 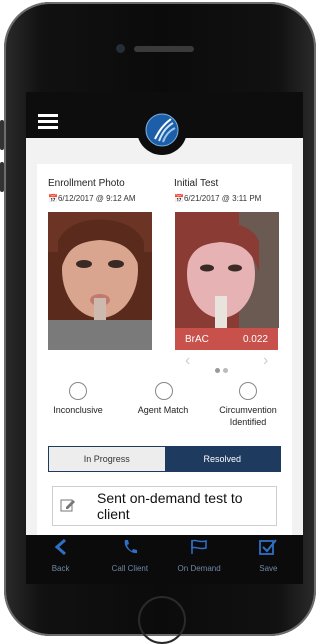 I want to click on pager-dots, so click(x=223, y=369).